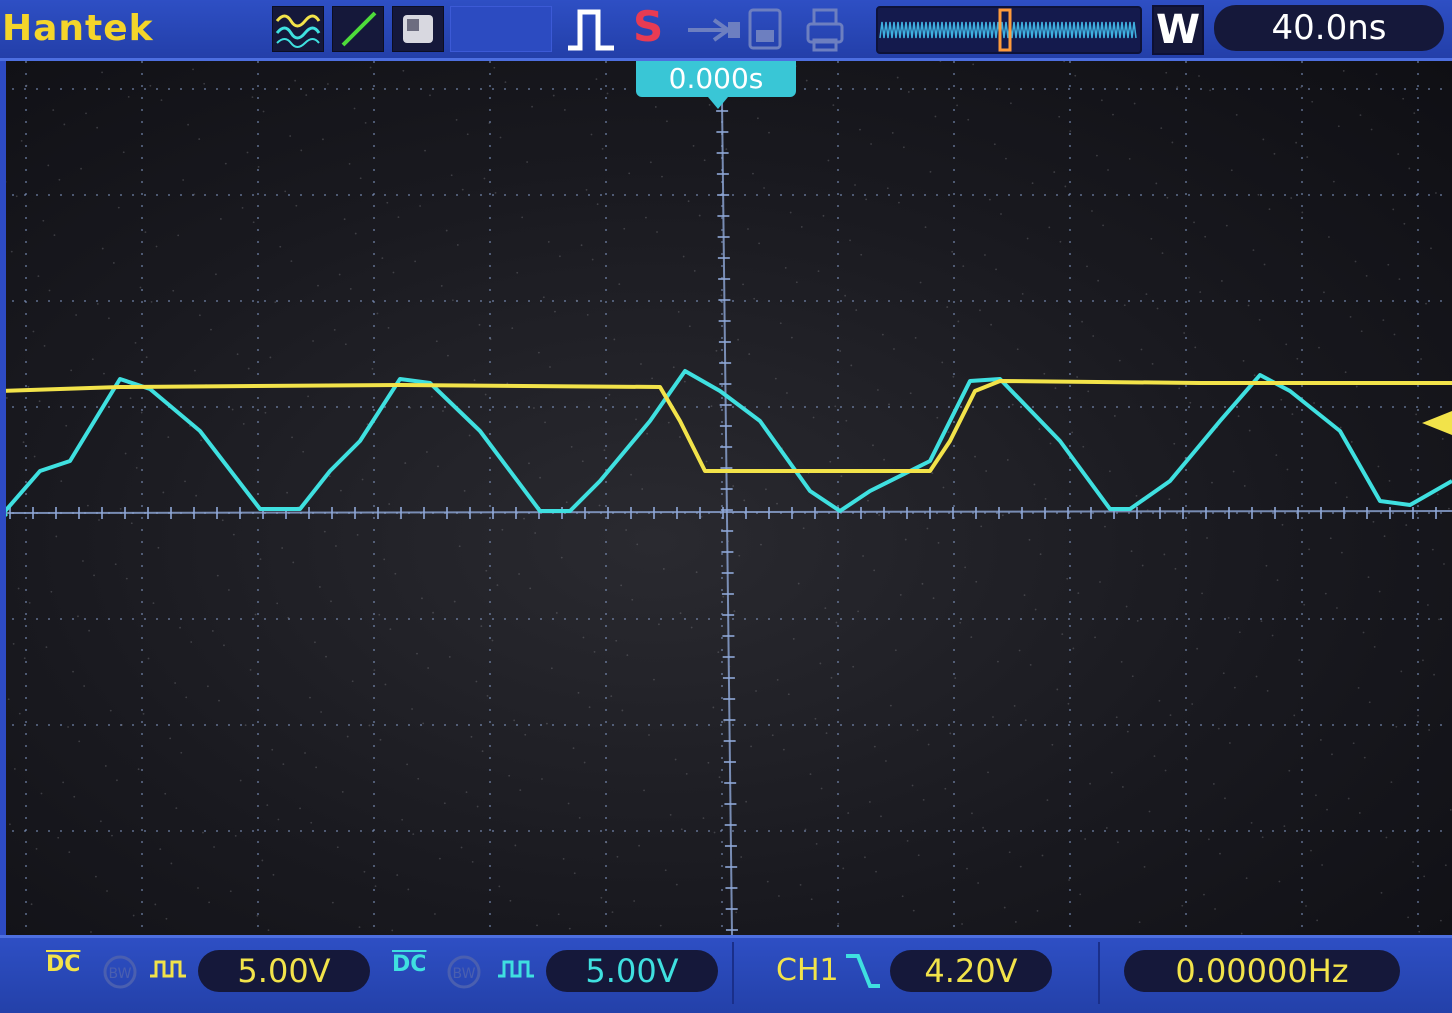  What do you see at coordinates (716, 79) in the screenshot?
I see `trigger-position-readout: 0.000s` at bounding box center [716, 79].